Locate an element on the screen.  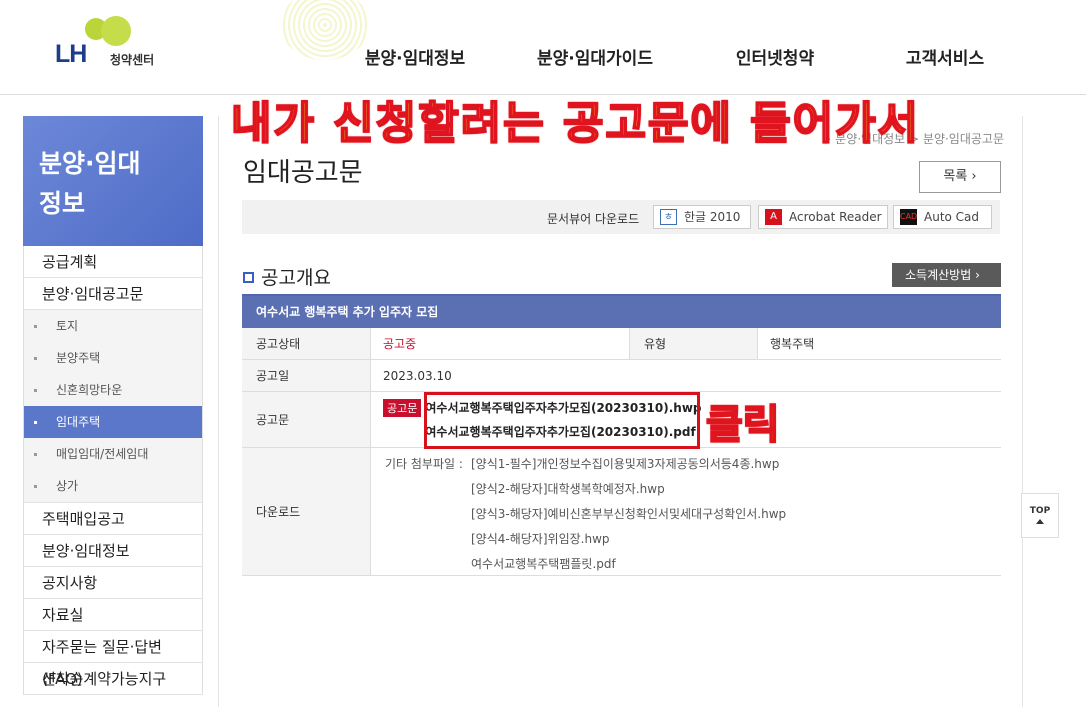
sidebar-item-resources: 자료실 is located at coordinates (113, 615).